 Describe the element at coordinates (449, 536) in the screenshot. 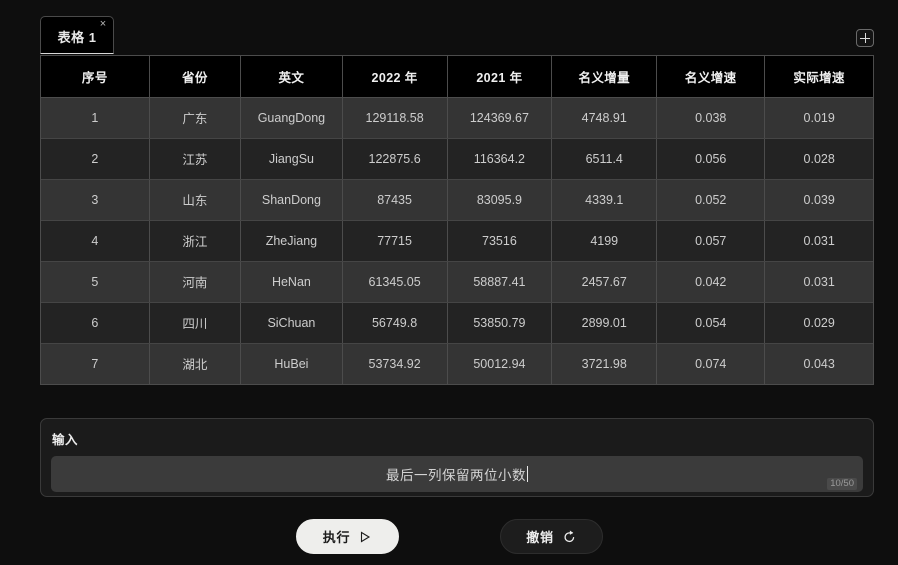

I see `action-bar: 执行 撤销` at that location.